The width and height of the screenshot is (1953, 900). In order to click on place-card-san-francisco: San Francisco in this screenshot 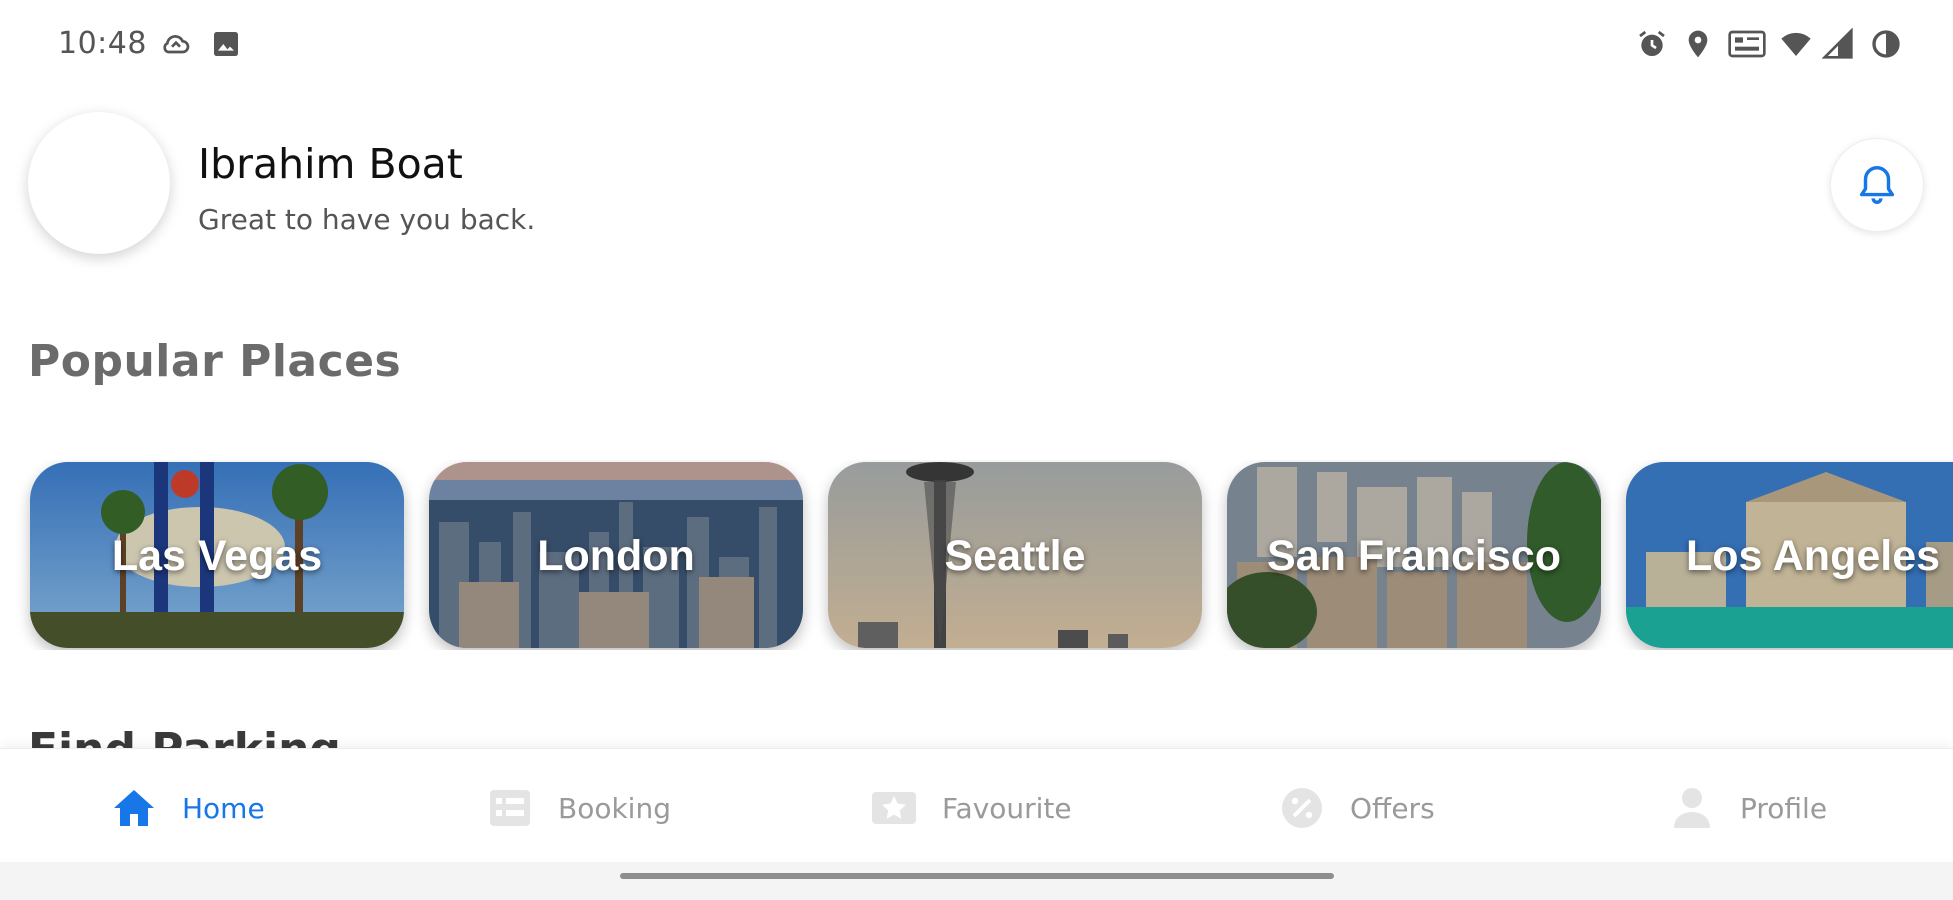, I will do `click(1414, 555)`.